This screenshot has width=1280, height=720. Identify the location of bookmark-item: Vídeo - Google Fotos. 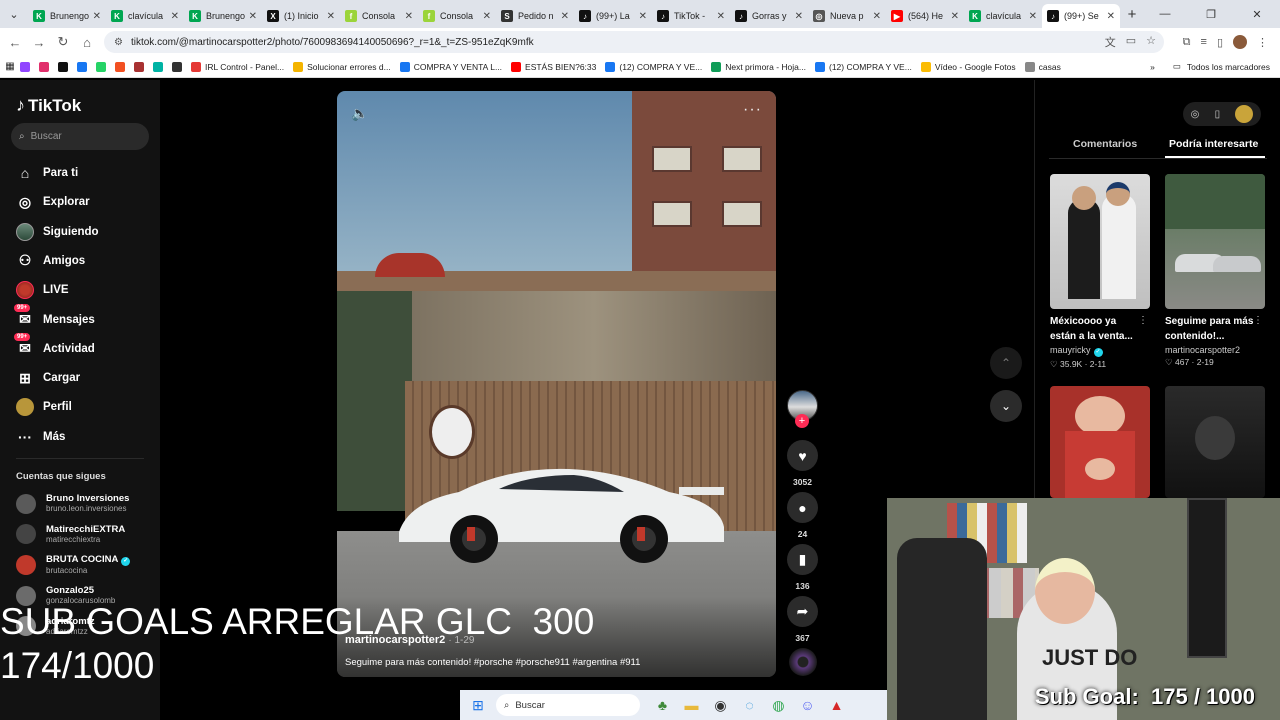
(968, 66).